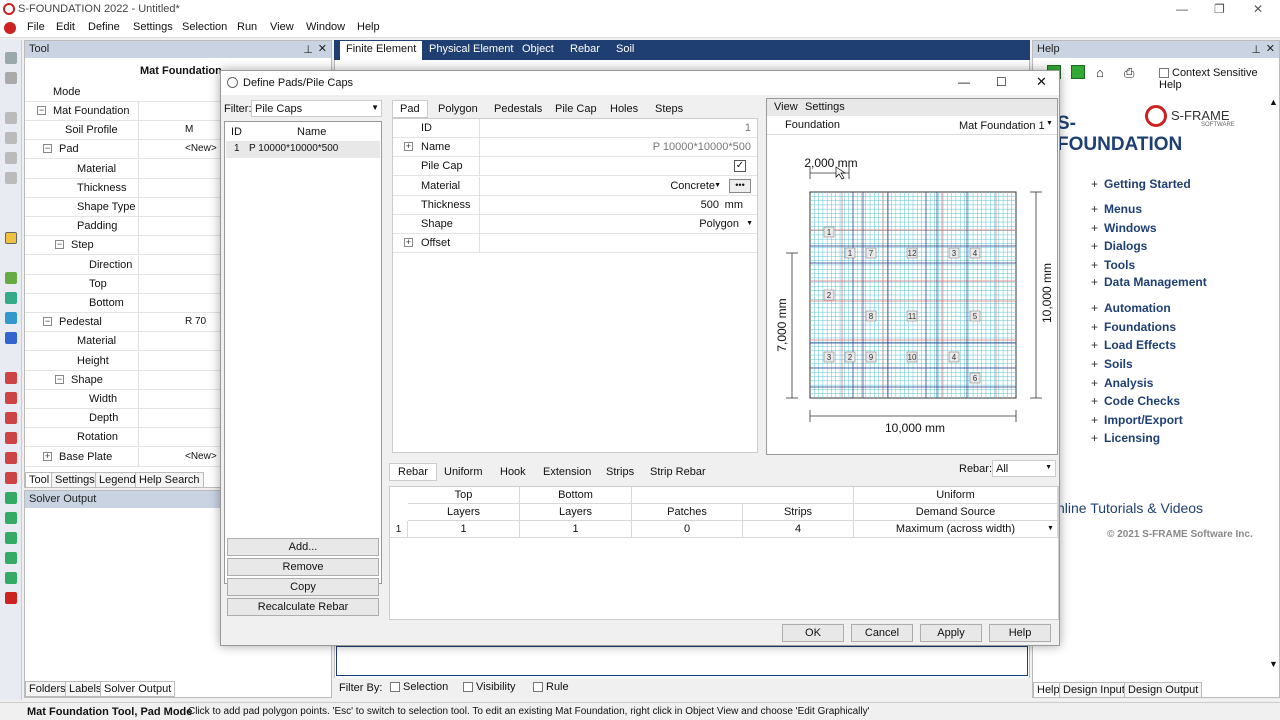 The height and width of the screenshot is (720, 1280). Describe the element at coordinates (567, 472) in the screenshot. I see `tab-extension: Extension` at that location.